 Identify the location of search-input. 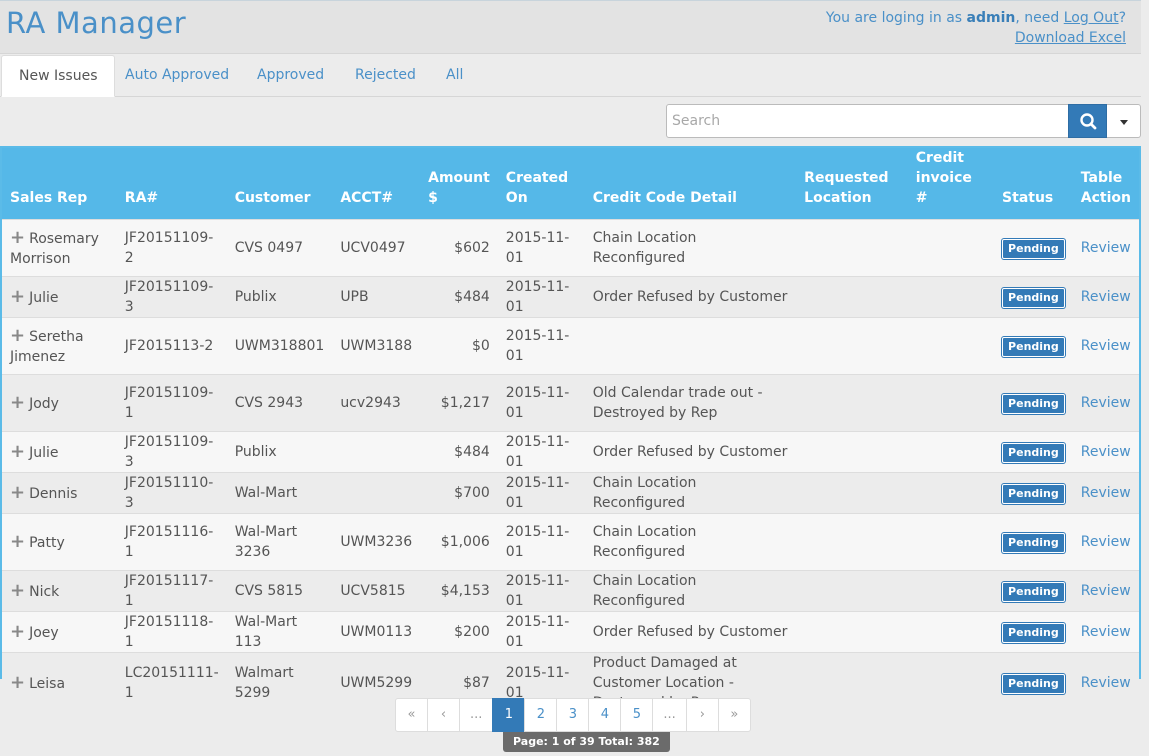
(867, 121).